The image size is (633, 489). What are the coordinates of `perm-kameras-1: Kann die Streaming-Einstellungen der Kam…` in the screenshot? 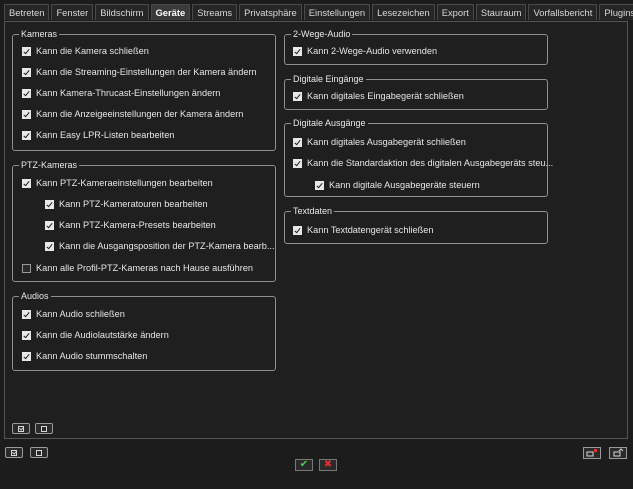 It's located at (139, 72).